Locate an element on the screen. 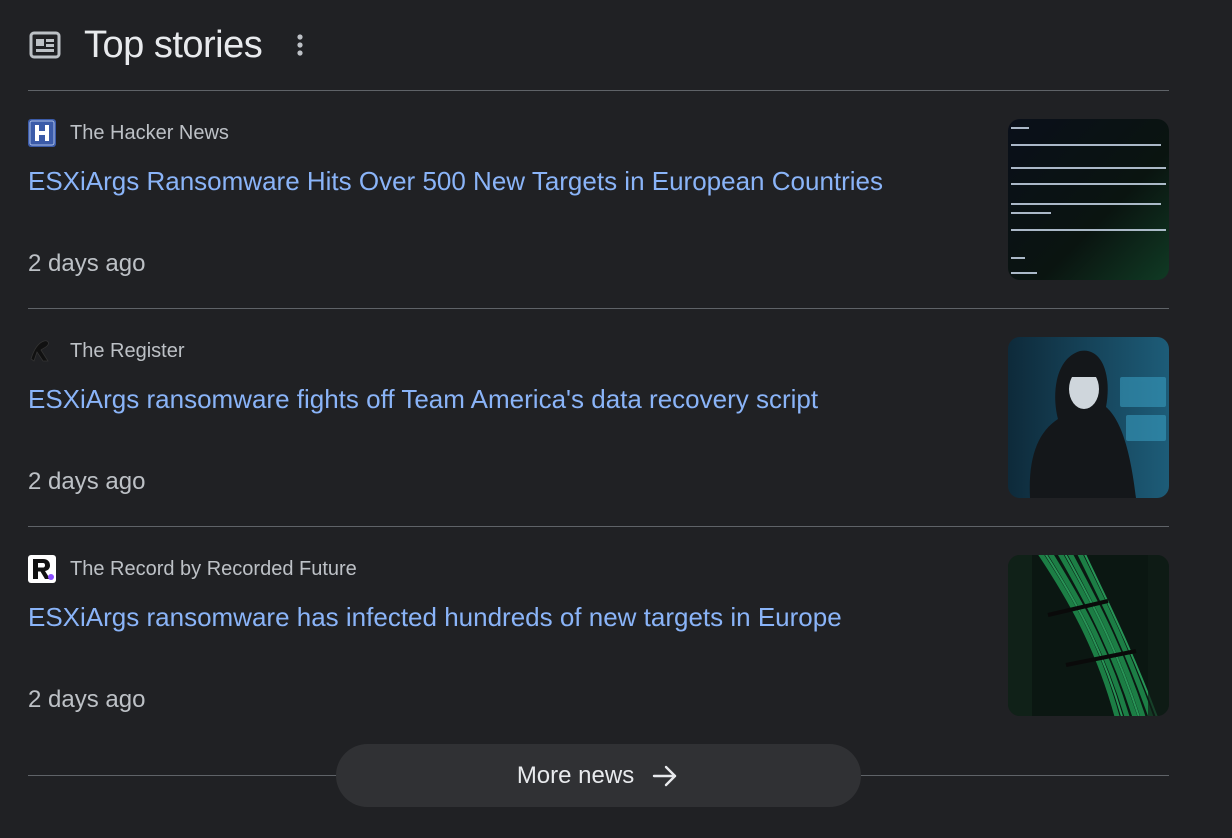 Image resolution: width=1232 pixels, height=838 pixels. record-logo-icon is located at coordinates (42, 569).